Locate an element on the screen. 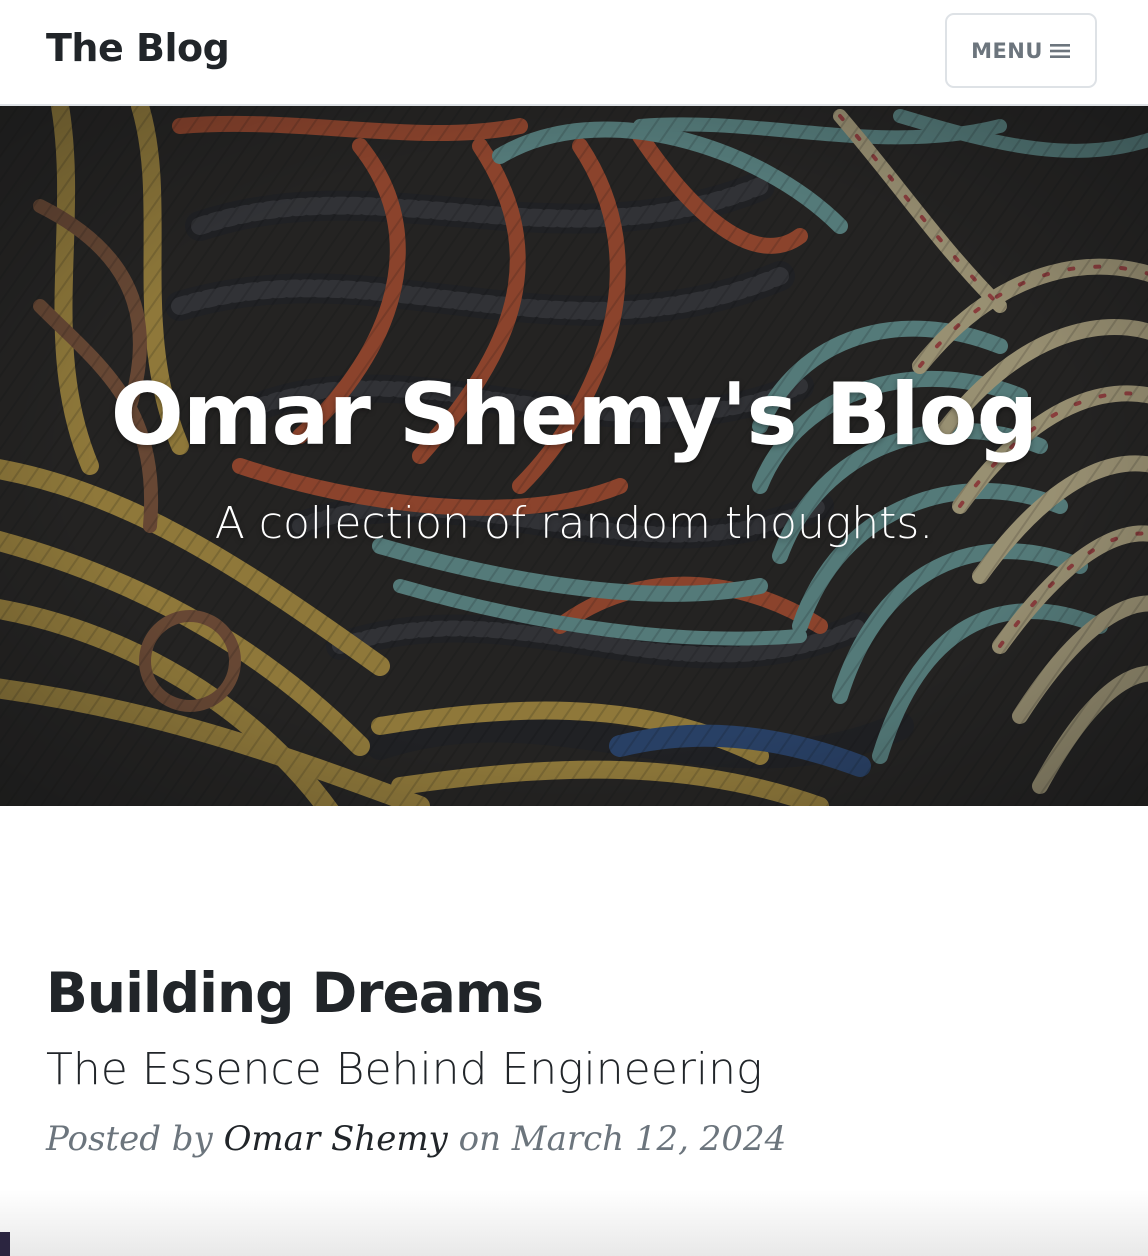  post-date: March 12, 2024 is located at coordinates (649, 1138).